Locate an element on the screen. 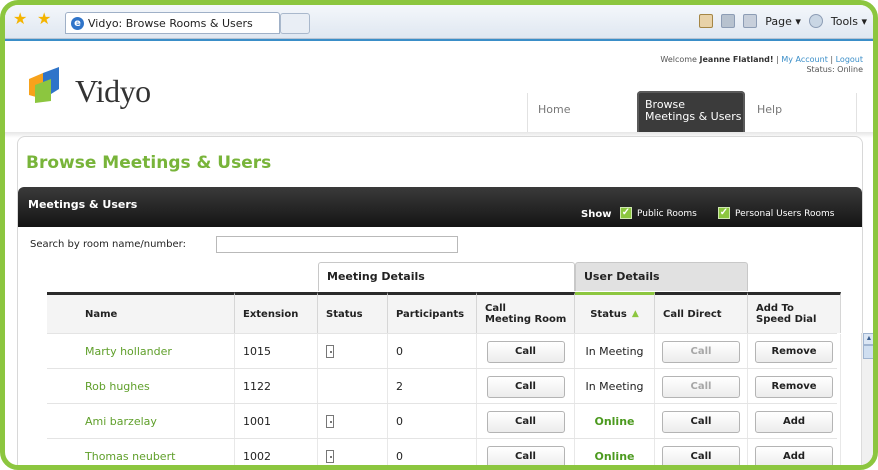  scrollbar-thumb is located at coordinates (868, 352).